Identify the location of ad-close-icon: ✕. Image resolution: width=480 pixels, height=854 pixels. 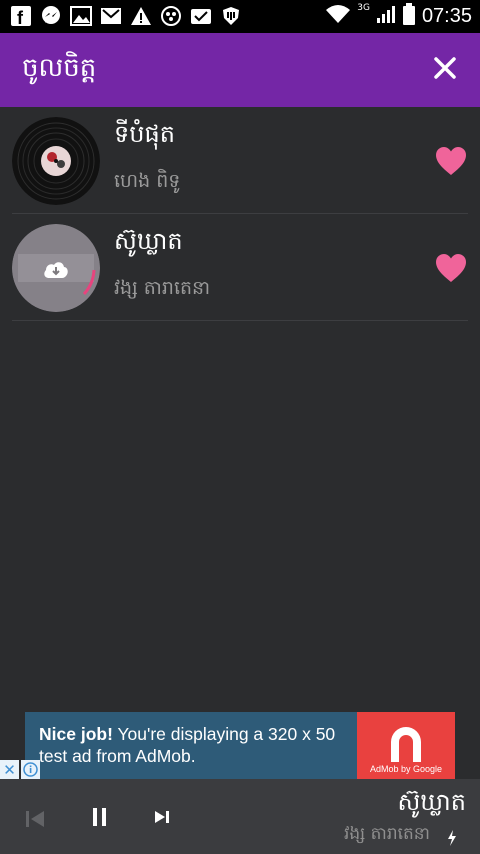
(9, 769).